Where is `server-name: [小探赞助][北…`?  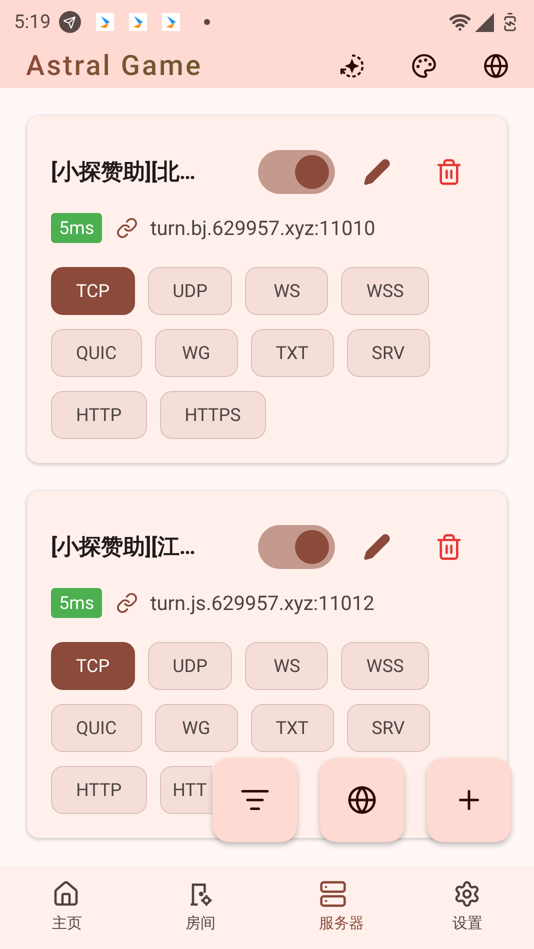 server-name: [小探赞助][北… is located at coordinates (124, 172).